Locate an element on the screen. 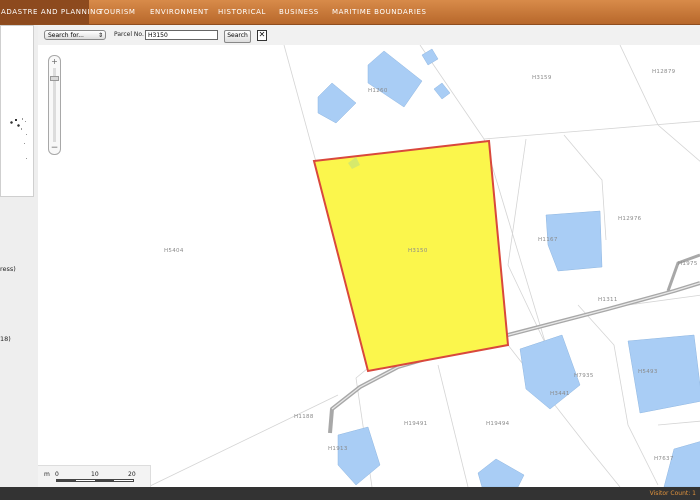 This screenshot has height=500, width=700. parcel-label: H3159 is located at coordinates (542, 78).